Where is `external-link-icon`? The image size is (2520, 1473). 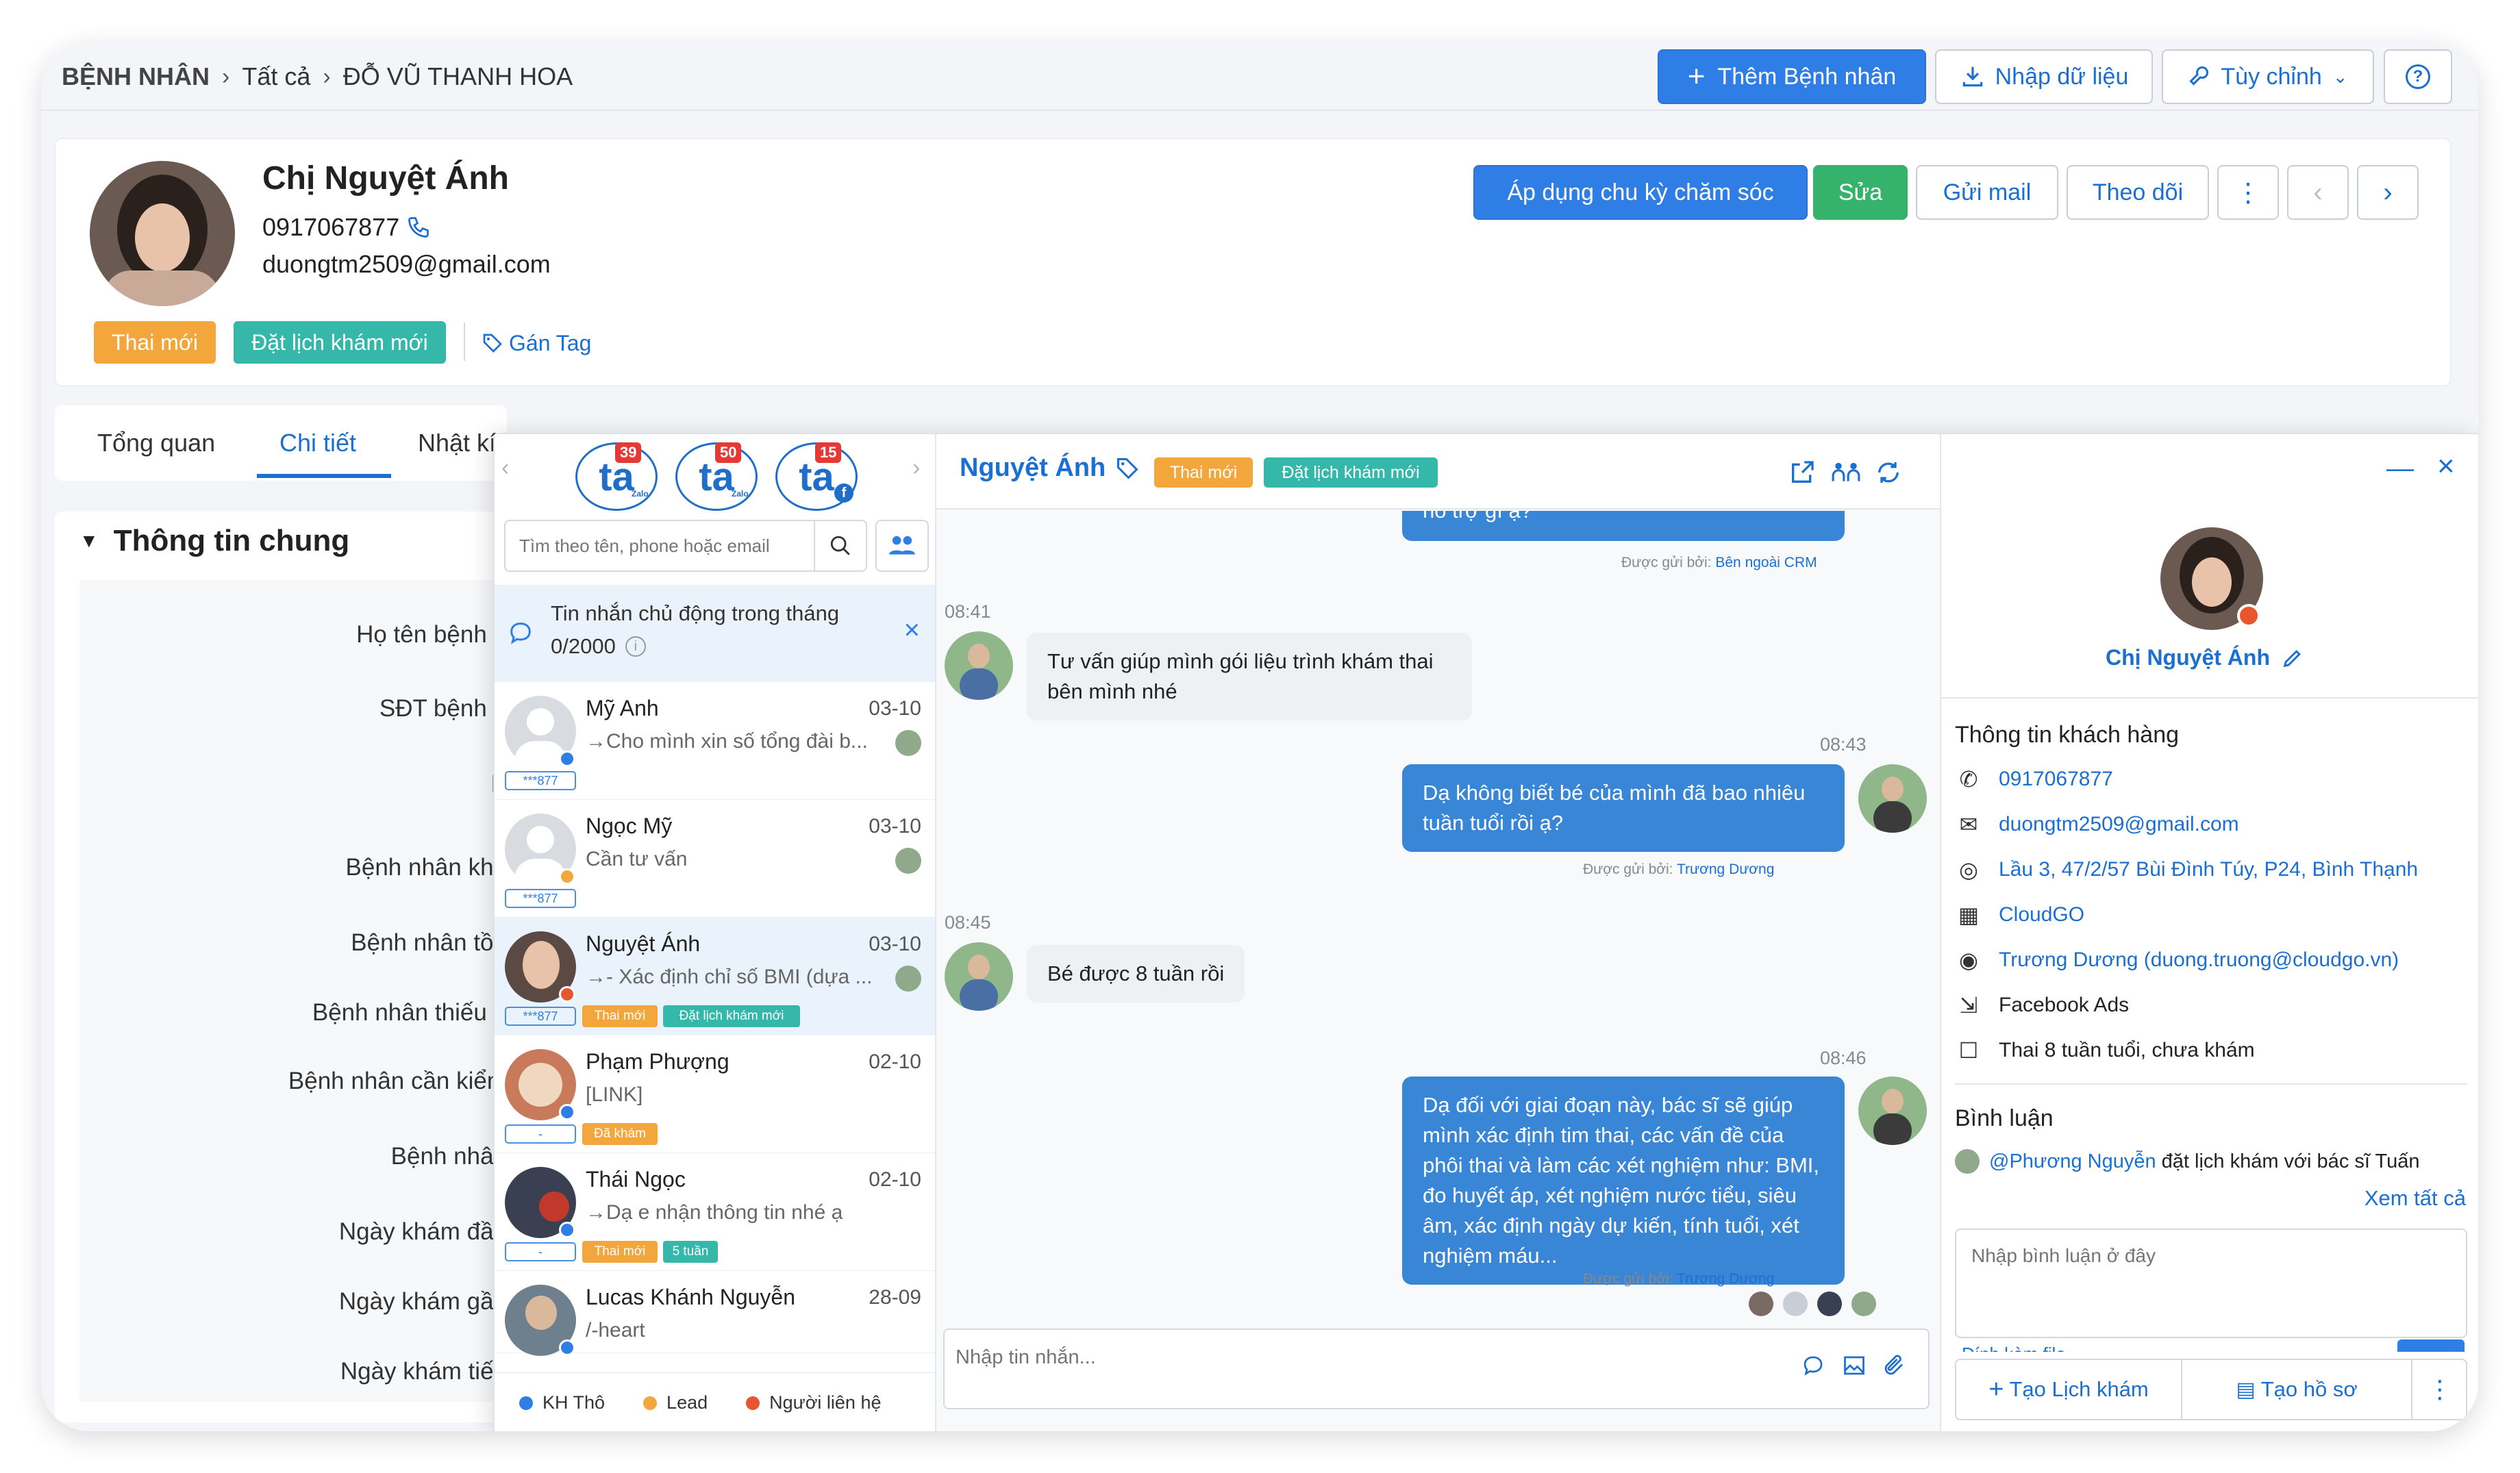
external-link-icon is located at coordinates (1802, 472).